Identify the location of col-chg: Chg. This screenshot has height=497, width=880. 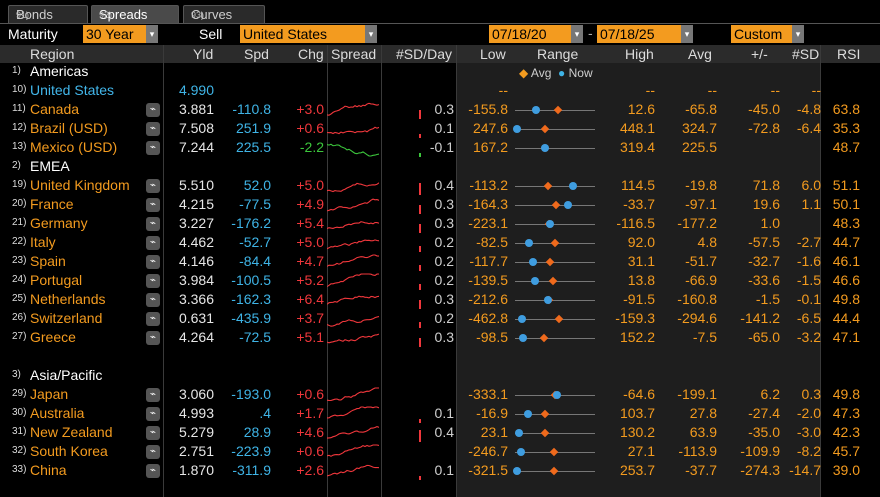
(311, 54).